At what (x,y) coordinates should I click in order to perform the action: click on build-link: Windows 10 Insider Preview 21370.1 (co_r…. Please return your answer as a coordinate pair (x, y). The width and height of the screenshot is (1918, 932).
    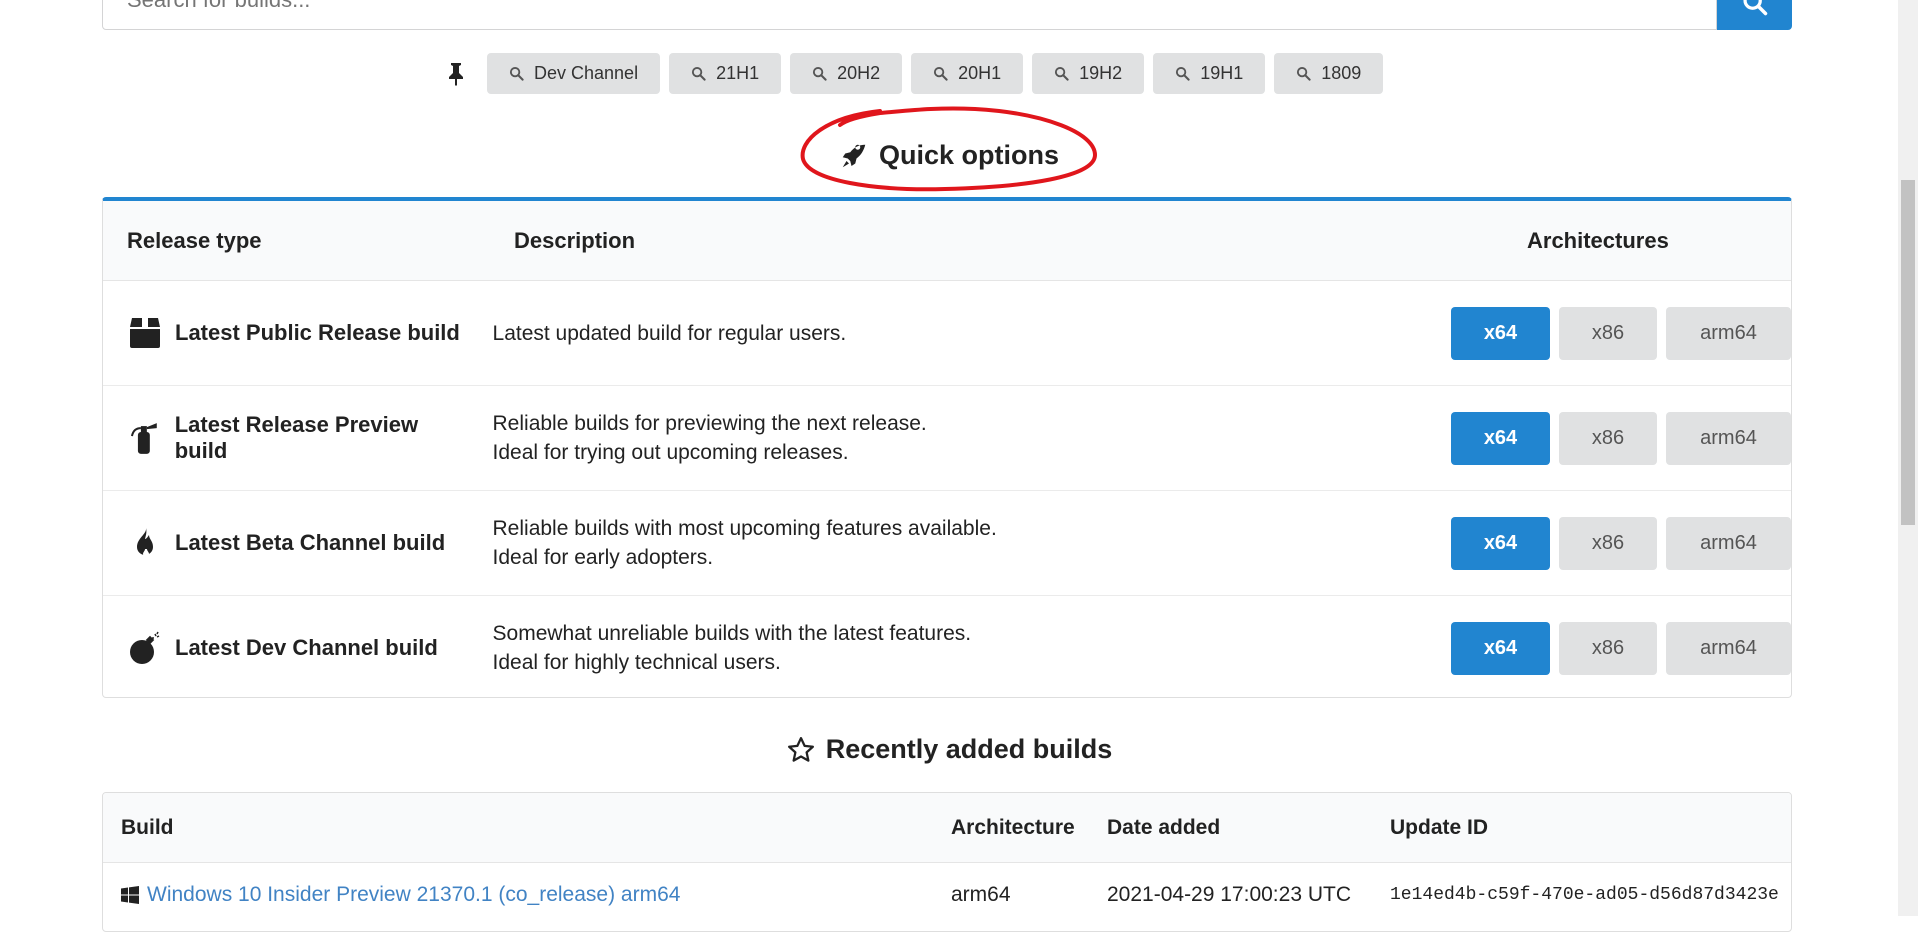
    Looking at the image, I should click on (536, 895).